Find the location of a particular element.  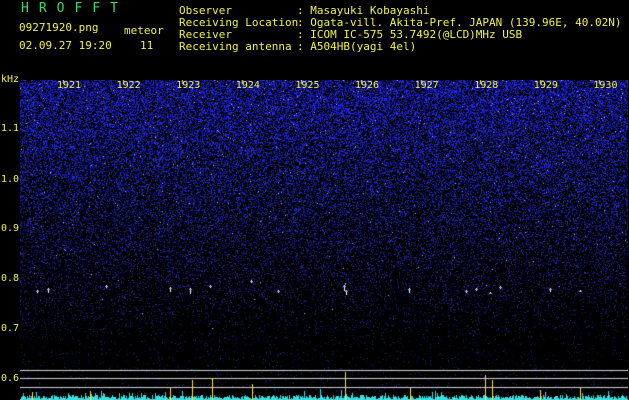

info-key: Receiving antenna is located at coordinates (235, 46).